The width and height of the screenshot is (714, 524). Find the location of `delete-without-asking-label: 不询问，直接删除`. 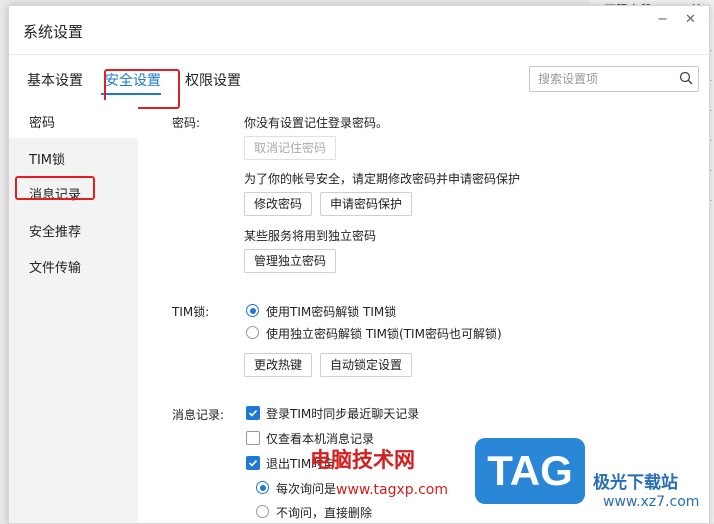

delete-without-asking-label: 不询问，直接删除 is located at coordinates (324, 512).